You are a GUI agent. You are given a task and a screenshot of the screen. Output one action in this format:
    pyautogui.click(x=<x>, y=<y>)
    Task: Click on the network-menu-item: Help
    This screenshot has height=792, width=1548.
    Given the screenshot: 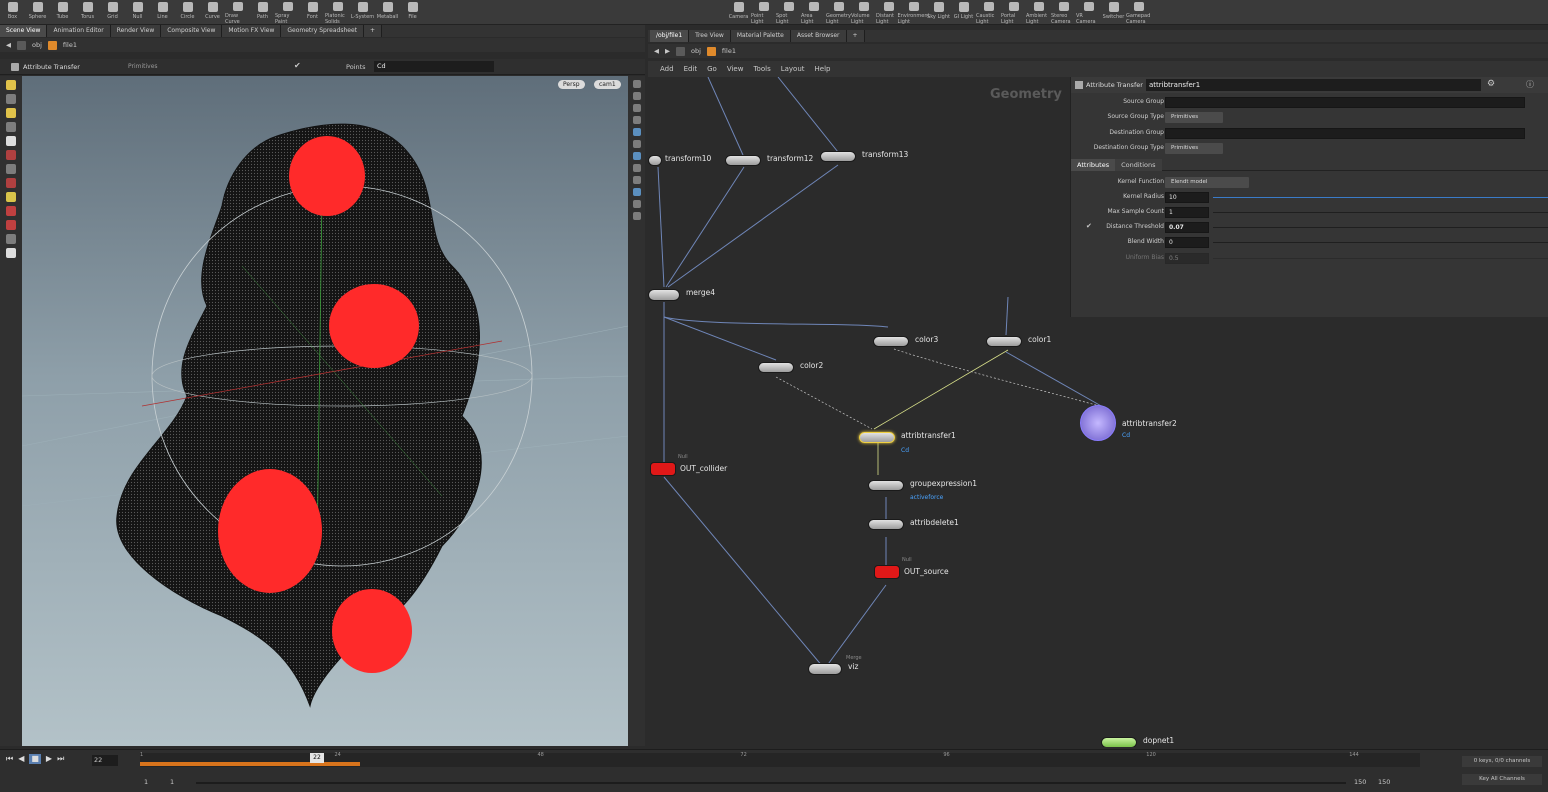 What is the action you would take?
    pyautogui.click(x=823, y=69)
    